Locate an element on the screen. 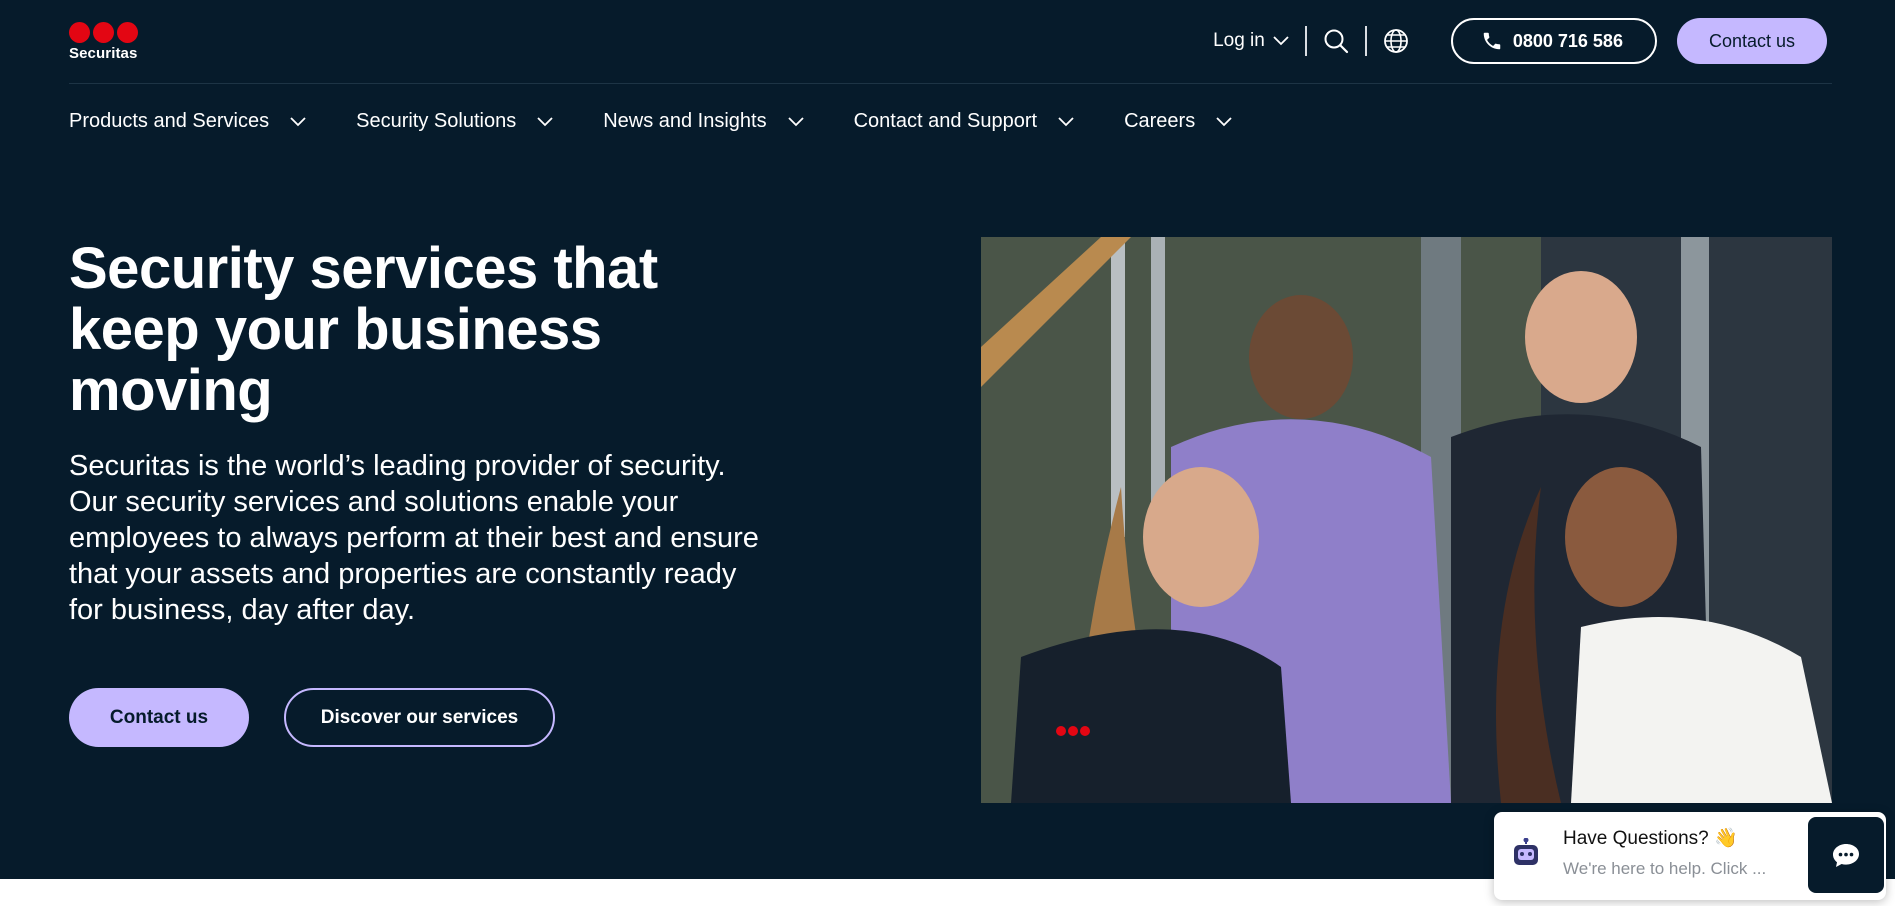  nav-item-label: Careers is located at coordinates (1160, 120).